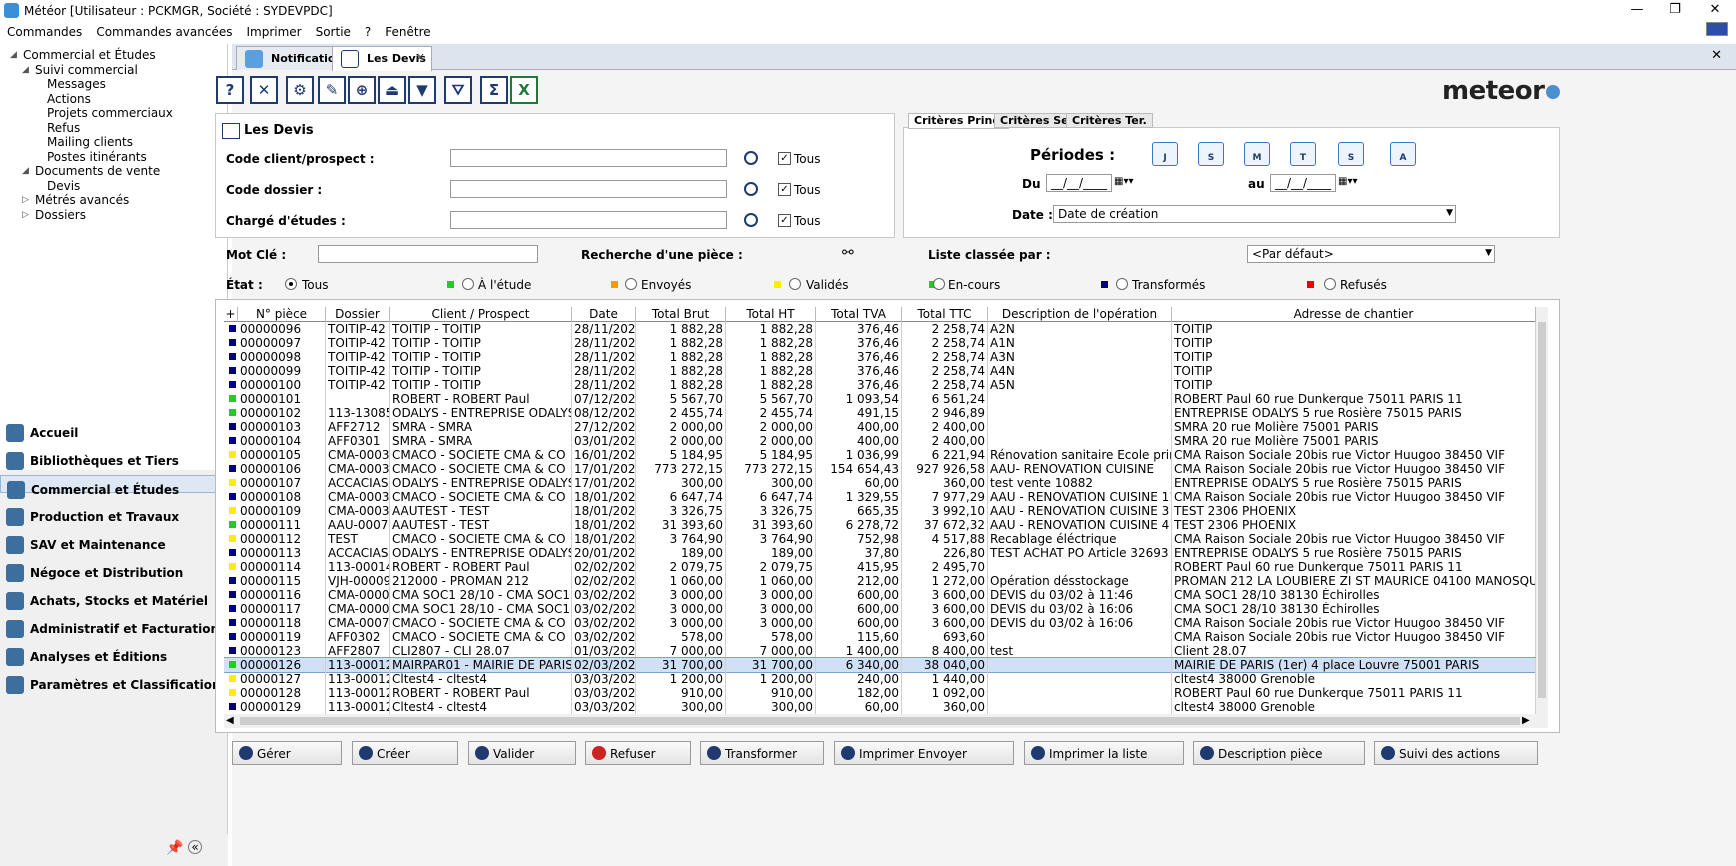 This screenshot has width=1736, height=866. I want to click on column-header: Date, so click(604, 314).